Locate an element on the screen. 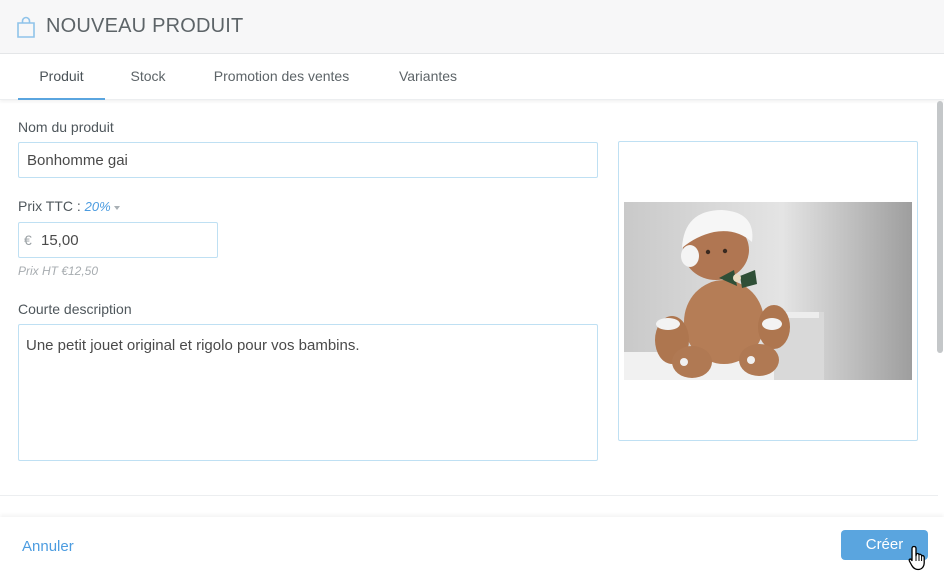 The width and height of the screenshot is (944, 576). scrollbar-thumb is located at coordinates (940, 227).